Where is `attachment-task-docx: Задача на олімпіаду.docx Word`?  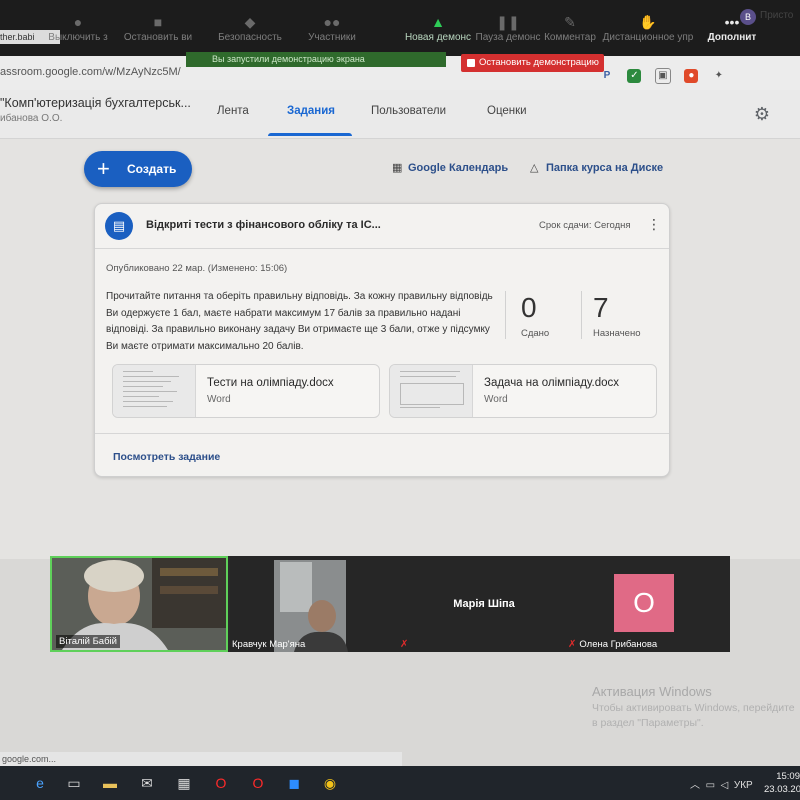
attachment-task-docx: Задача на олімпіаду.docx Word is located at coordinates (523, 391).